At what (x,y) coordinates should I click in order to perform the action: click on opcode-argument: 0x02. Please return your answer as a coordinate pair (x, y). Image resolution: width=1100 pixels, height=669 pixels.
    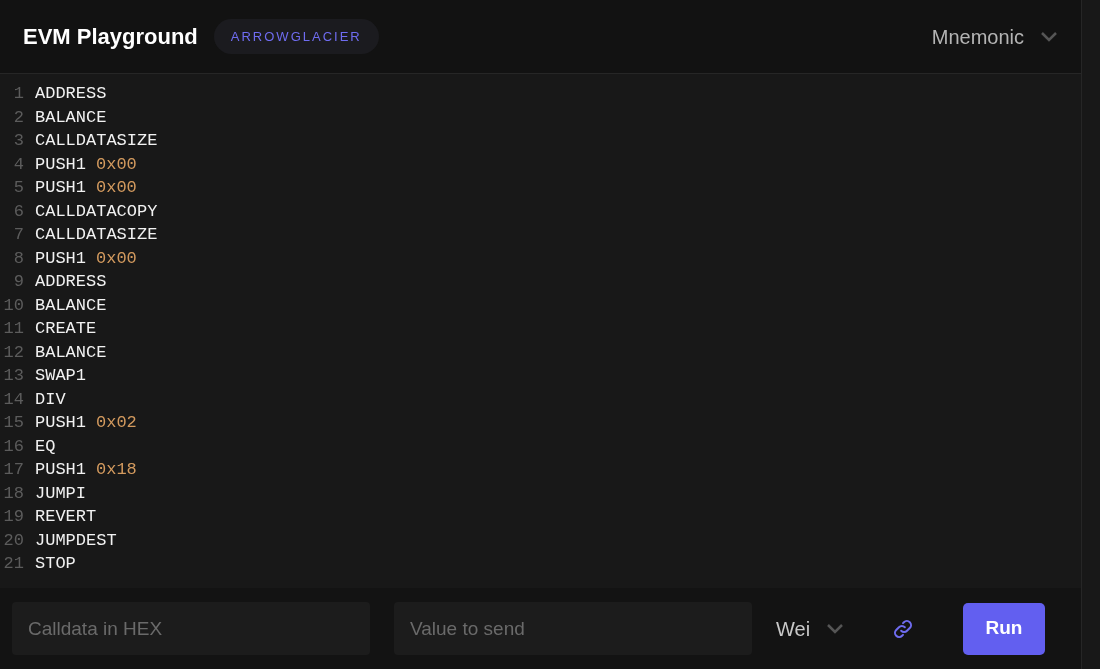
    Looking at the image, I should click on (116, 423).